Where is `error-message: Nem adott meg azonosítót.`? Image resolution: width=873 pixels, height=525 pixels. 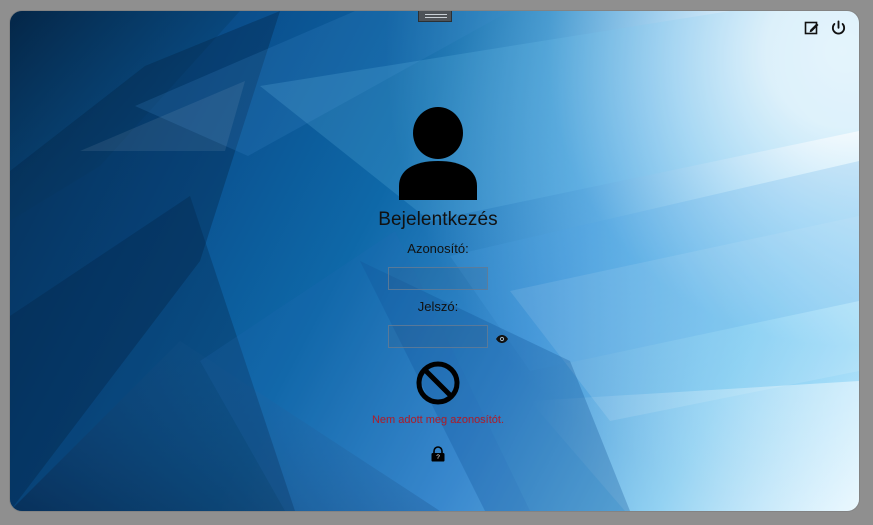
error-message: Nem adott meg azonosítót. is located at coordinates (438, 420).